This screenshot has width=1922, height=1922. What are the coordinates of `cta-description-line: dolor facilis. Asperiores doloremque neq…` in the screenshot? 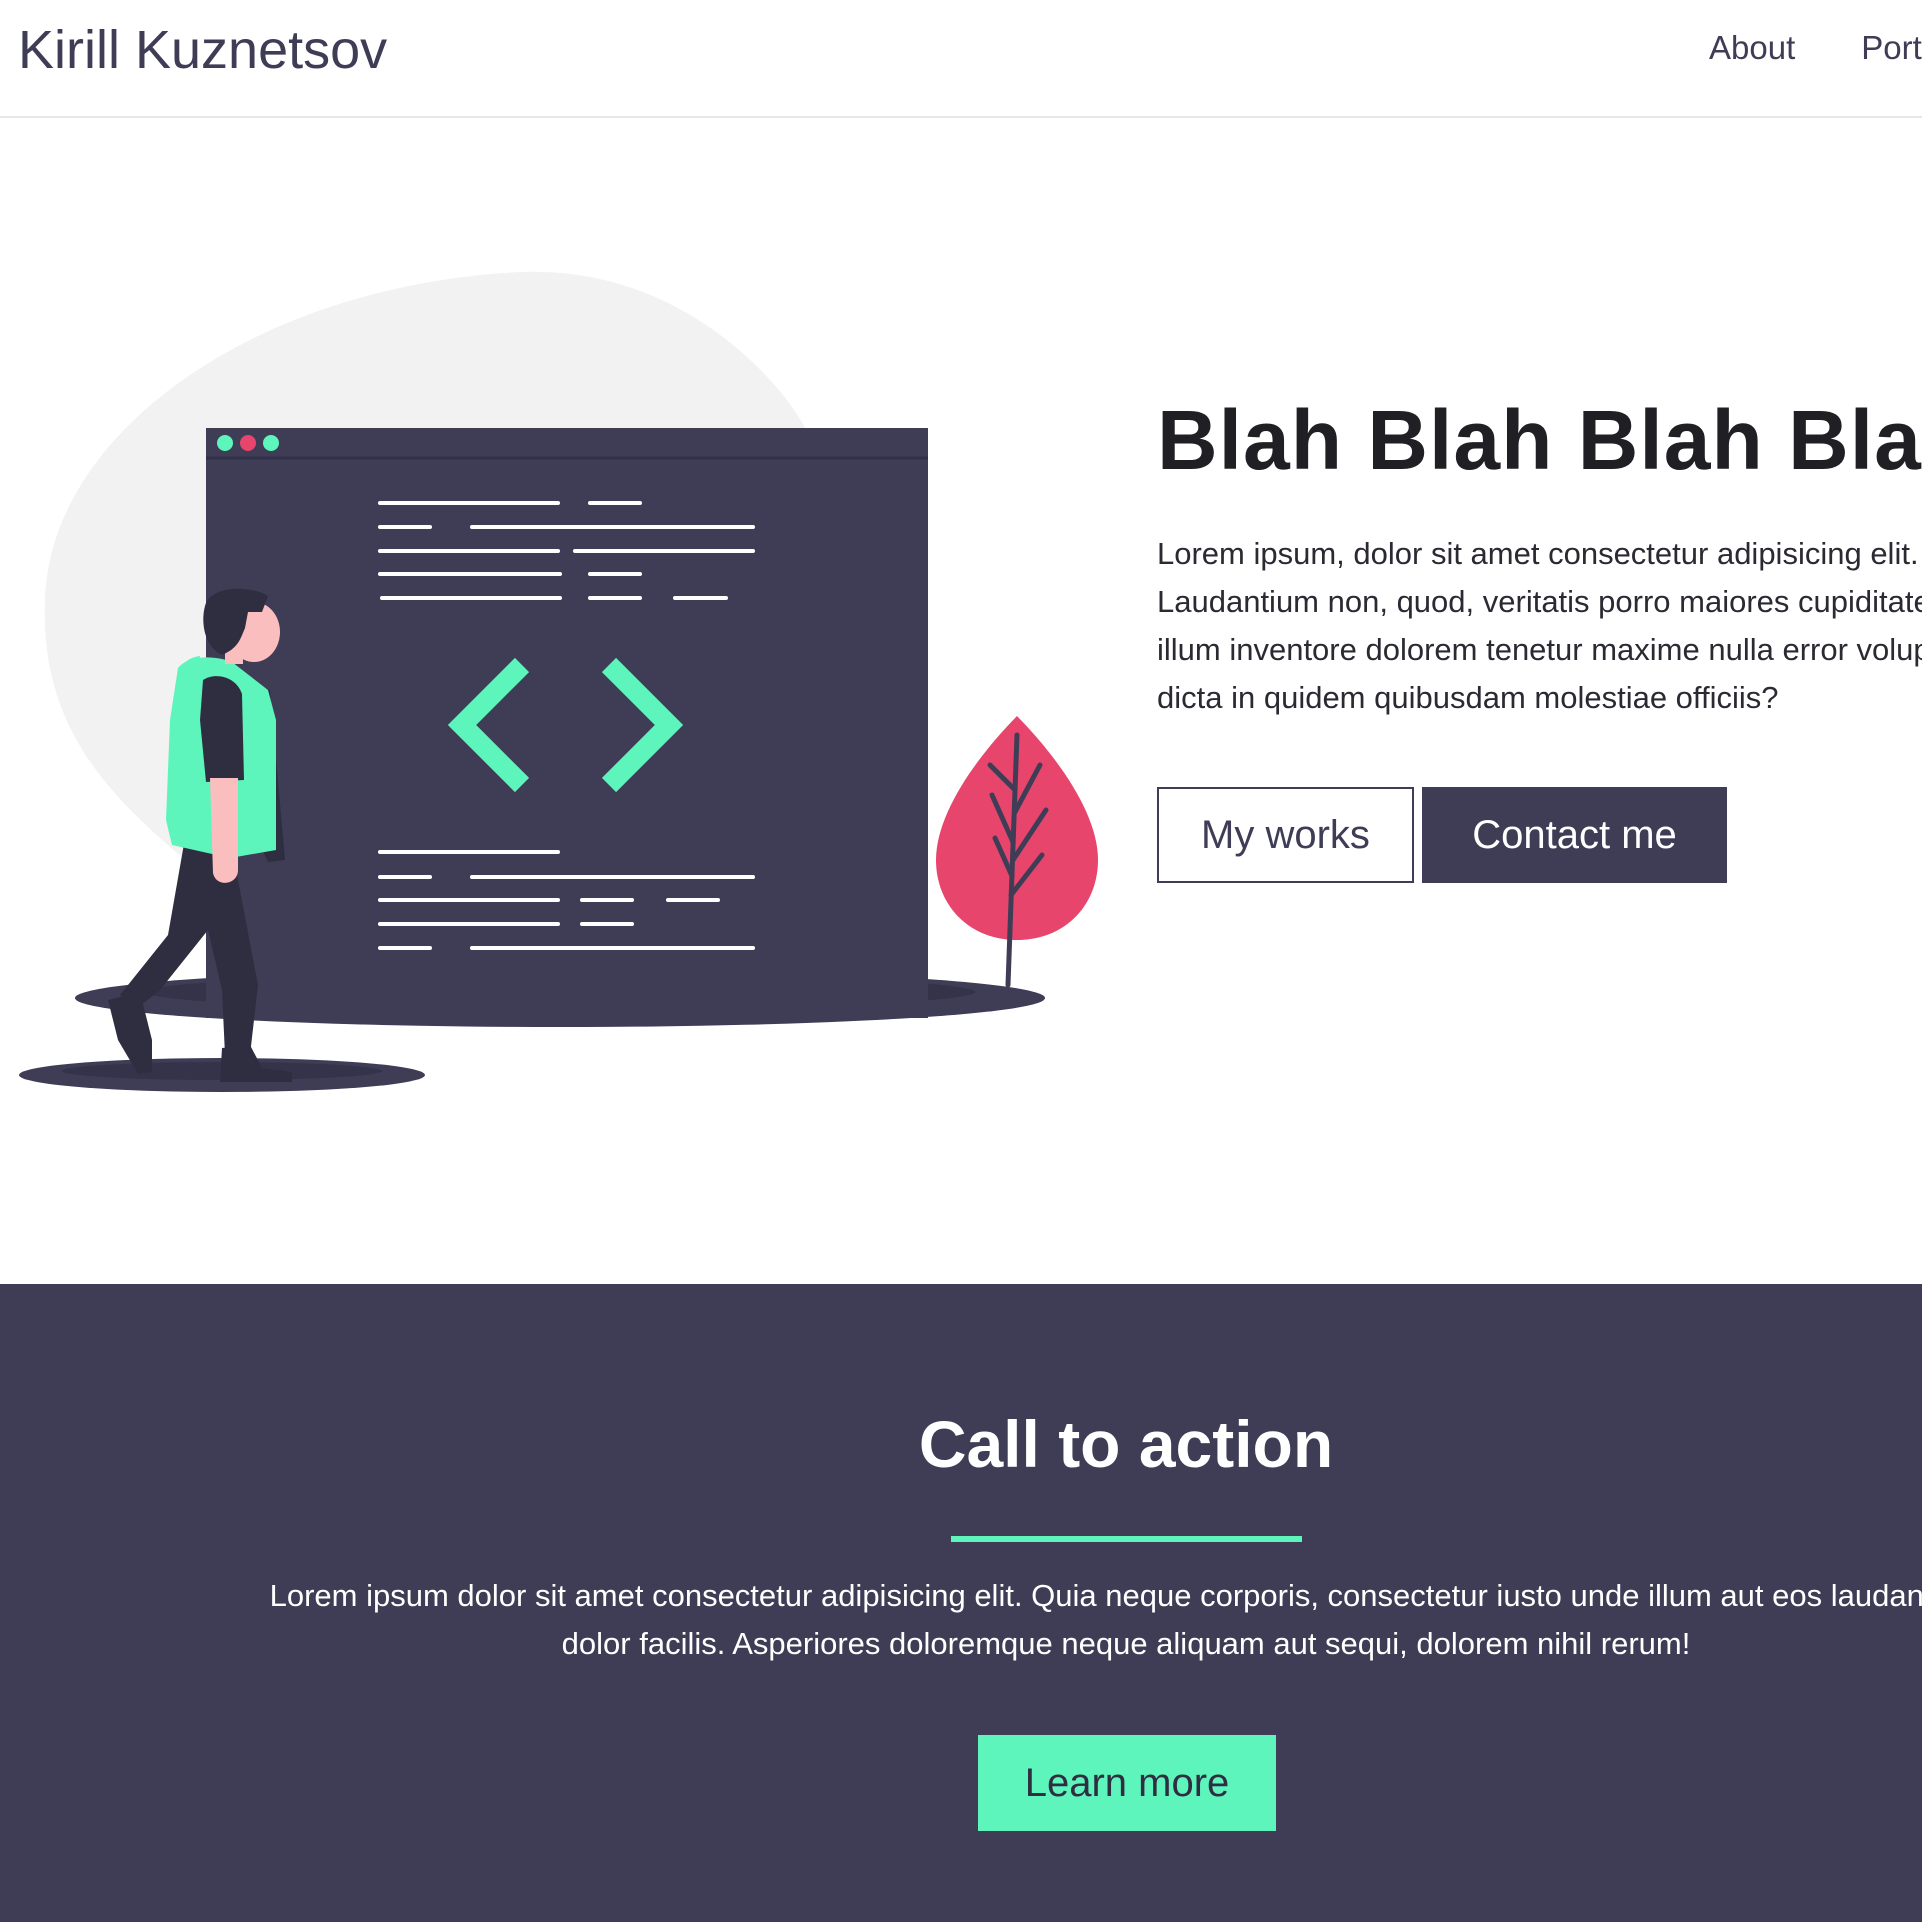 It's located at (1126, 1643).